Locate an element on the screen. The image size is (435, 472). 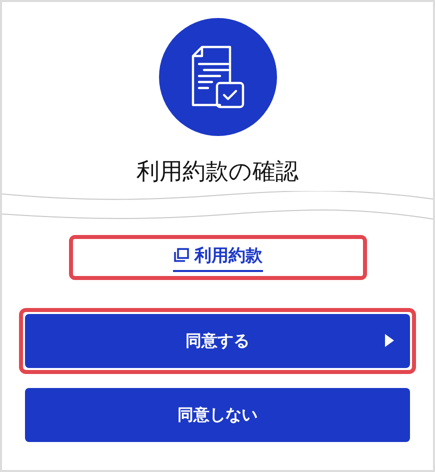
document-check-icon is located at coordinates (218, 77).